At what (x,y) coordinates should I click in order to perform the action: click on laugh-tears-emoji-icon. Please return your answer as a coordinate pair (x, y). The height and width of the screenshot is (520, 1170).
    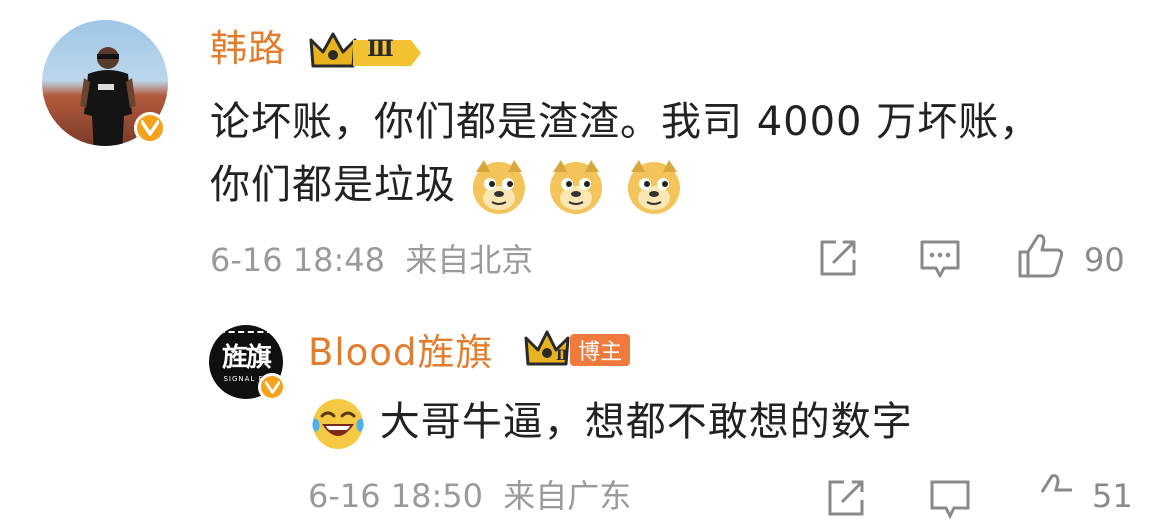
    Looking at the image, I should click on (338, 424).